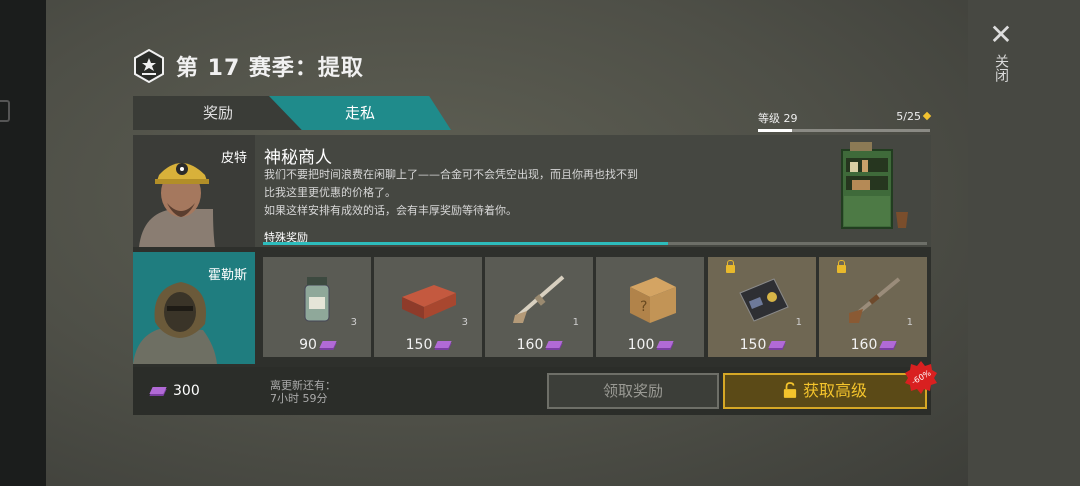  I want to click on shotgun-icon, so click(875, 300).